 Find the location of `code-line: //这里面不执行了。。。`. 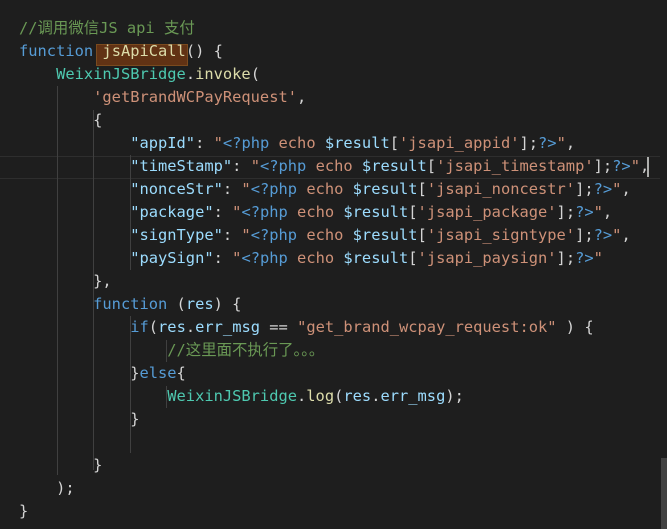

code-line: //这里面不执行了。。。 is located at coordinates (171, 350).